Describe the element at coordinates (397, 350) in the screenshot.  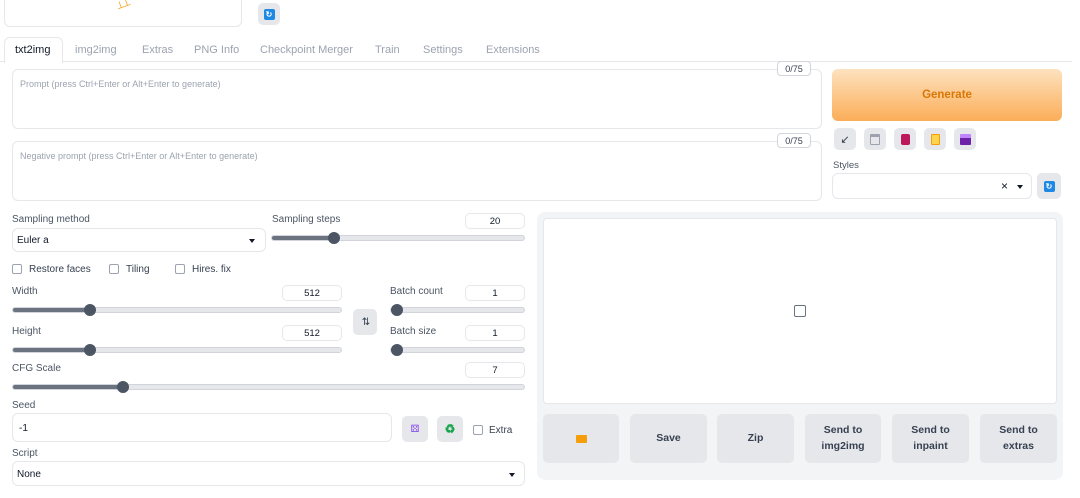
I see `batch-size-handle` at that location.